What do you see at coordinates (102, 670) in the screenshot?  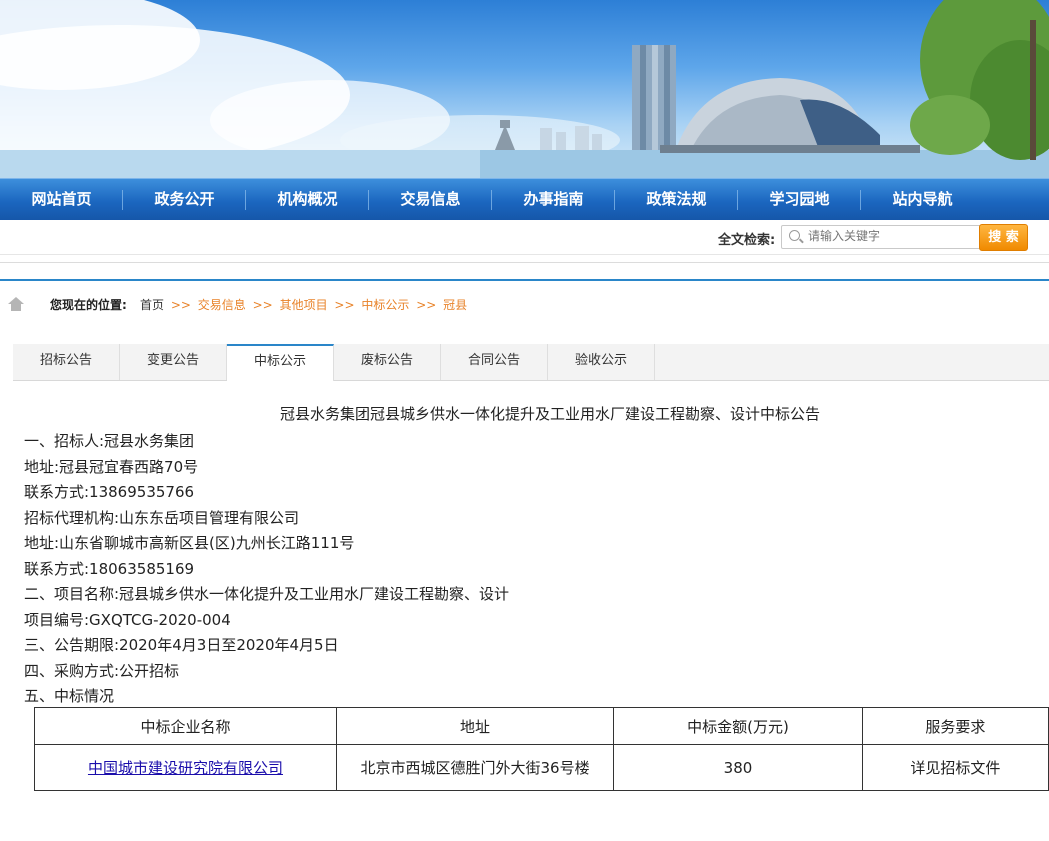 I see `article-line: 四、采购方式:公开招标` at bounding box center [102, 670].